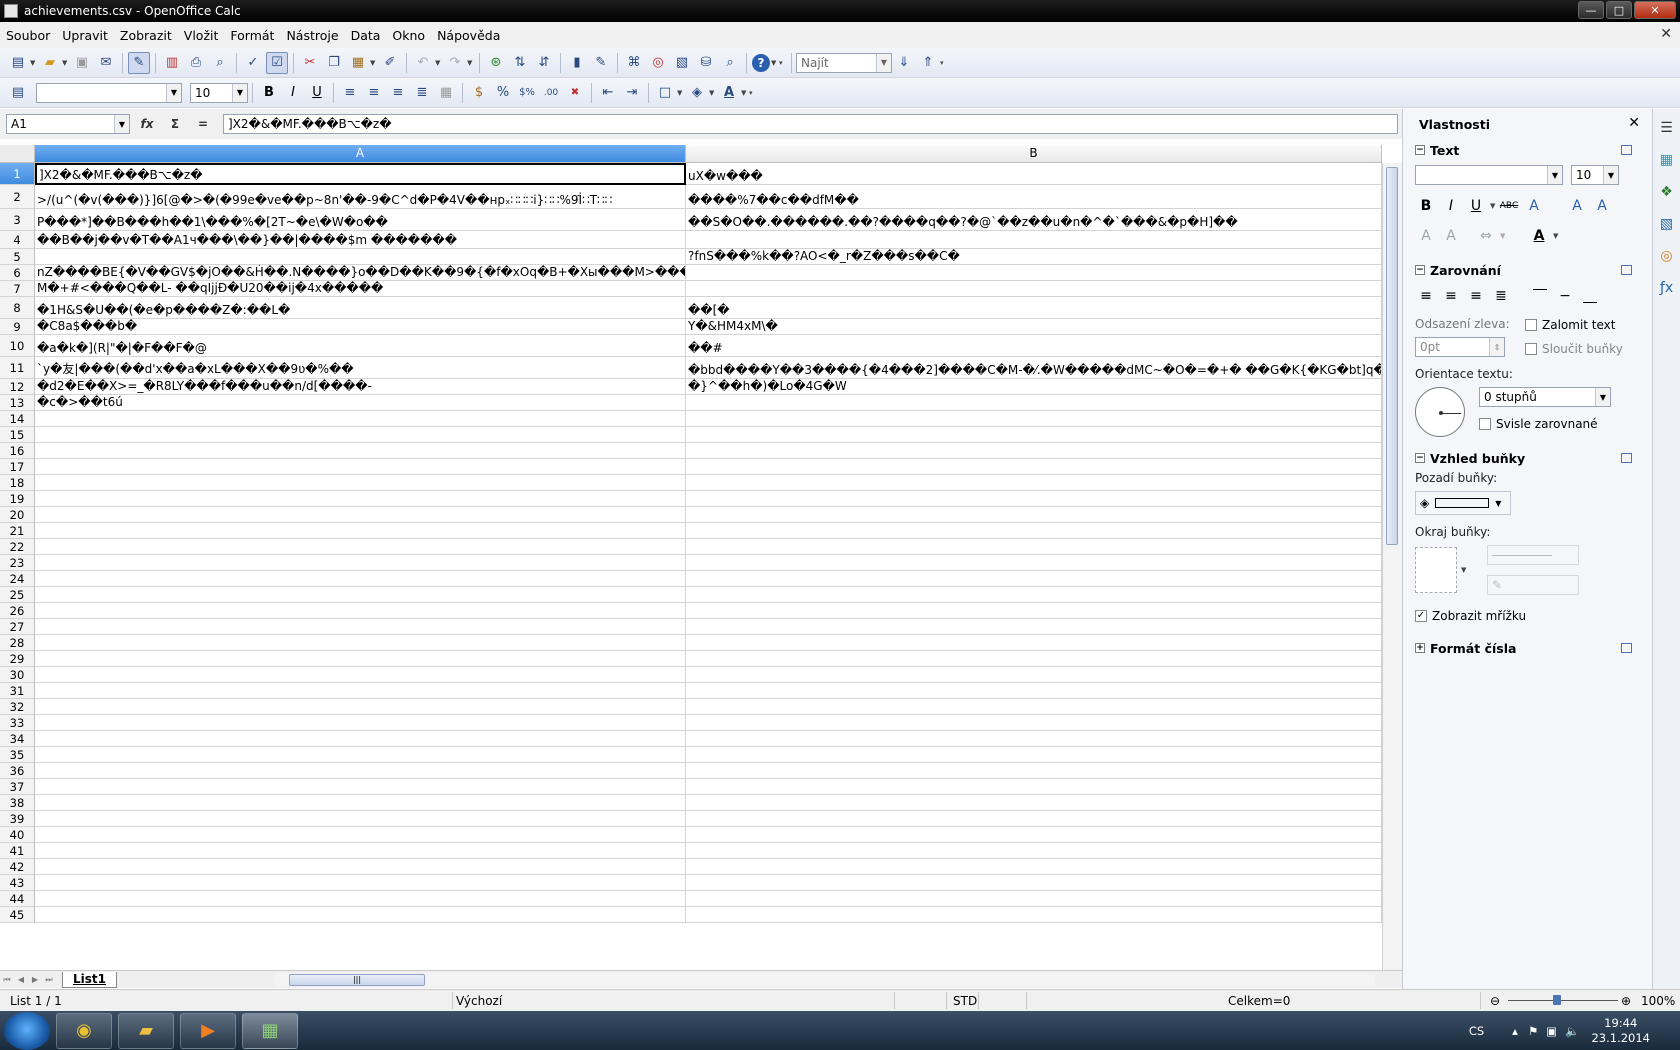 The width and height of the screenshot is (1680, 1050). Describe the element at coordinates (1655, 10) in the screenshot. I see `close-button: ✕` at that location.